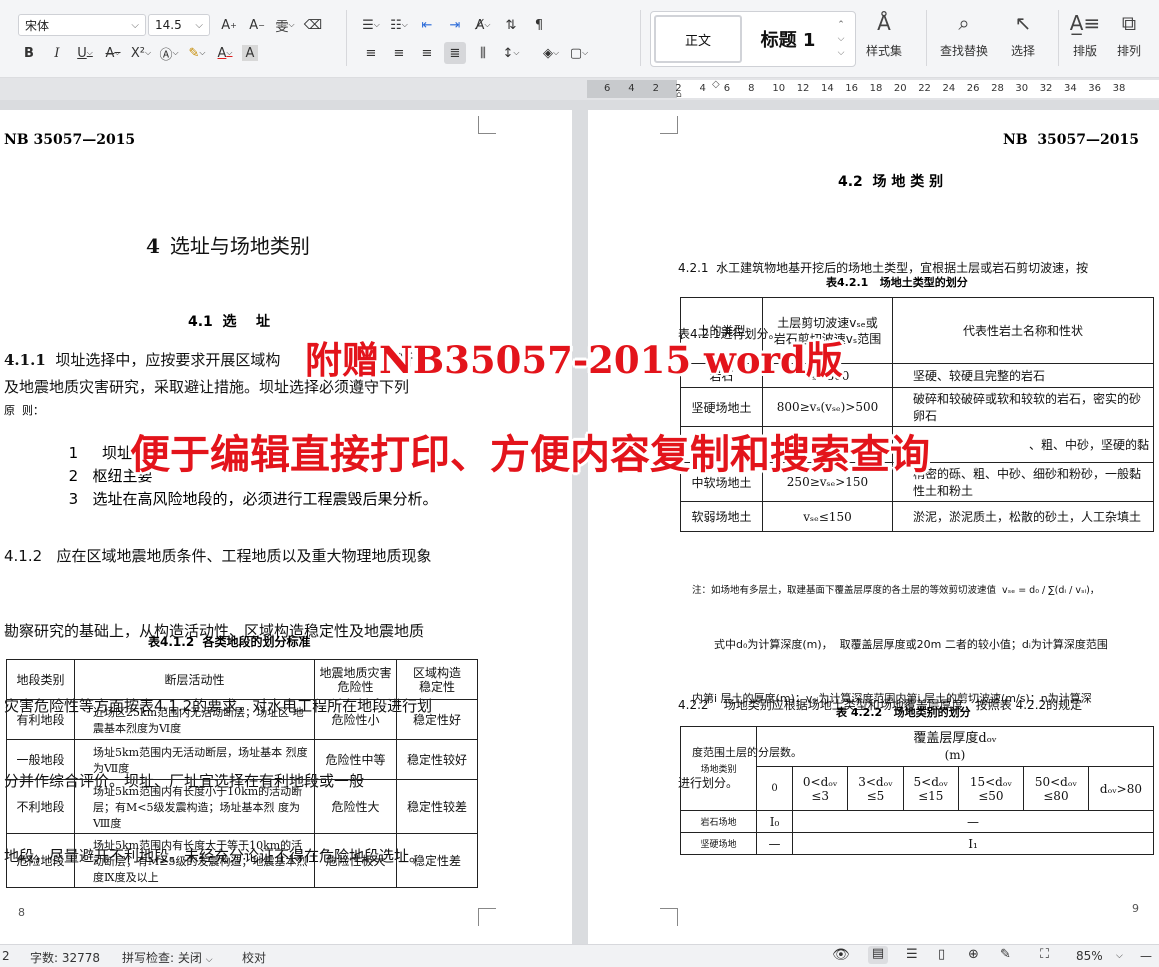 The image size is (1159, 967). What do you see at coordinates (841, 53) in the screenshot?
I see `expand-icon: ⌵` at bounding box center [841, 53].